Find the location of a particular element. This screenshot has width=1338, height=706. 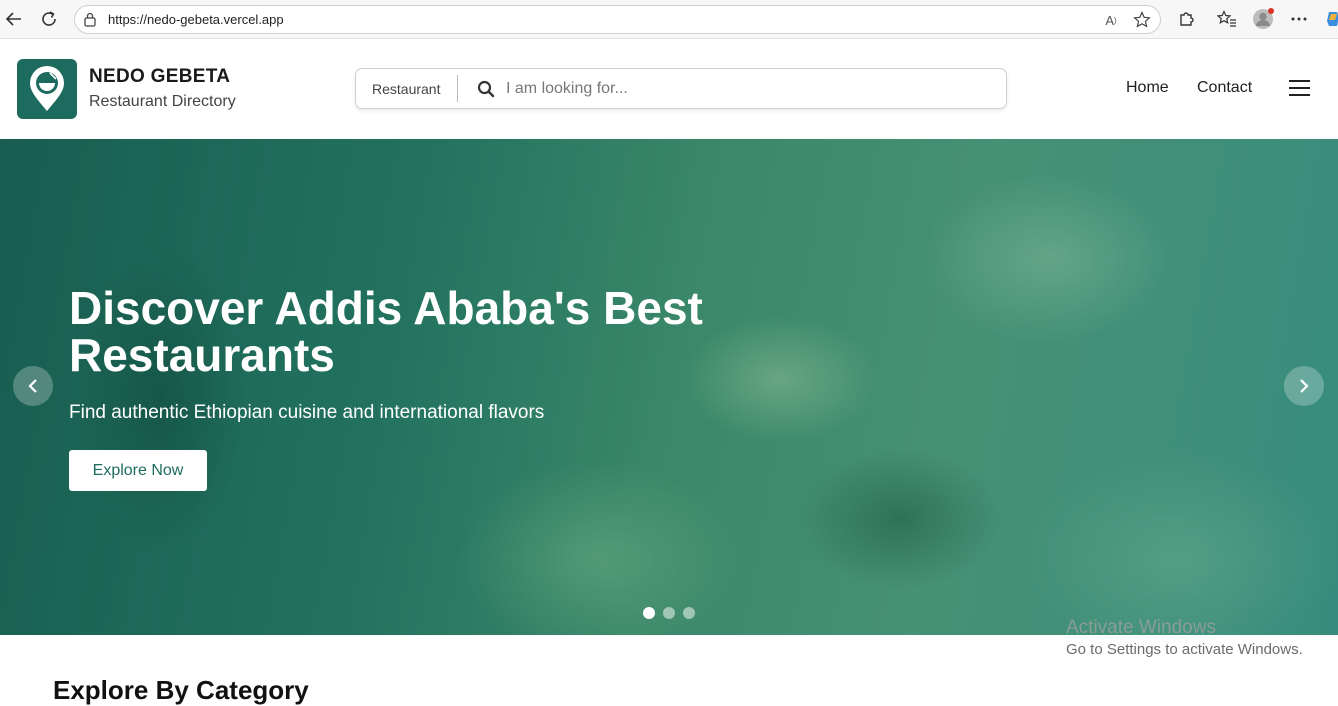

carousel-indicators is located at coordinates (669, 613).